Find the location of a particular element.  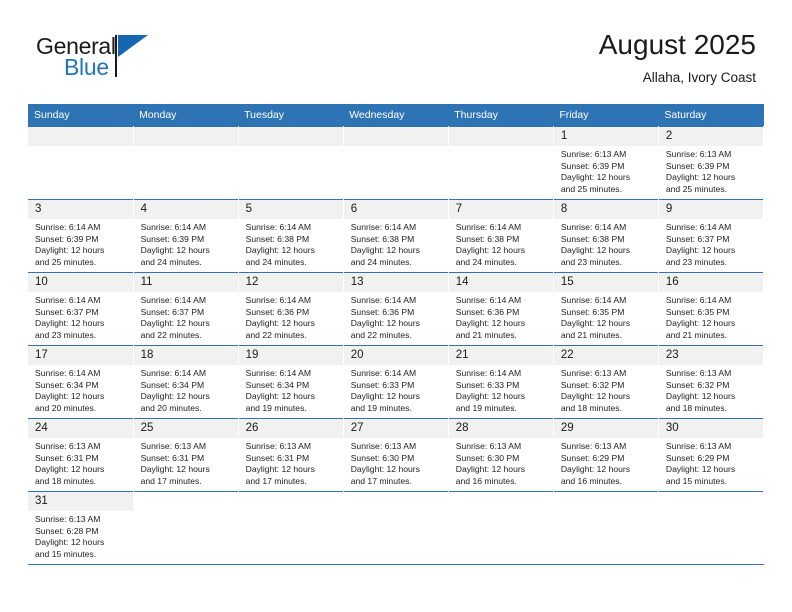

weekday-header-thursday: Thursday is located at coordinates (501, 115).